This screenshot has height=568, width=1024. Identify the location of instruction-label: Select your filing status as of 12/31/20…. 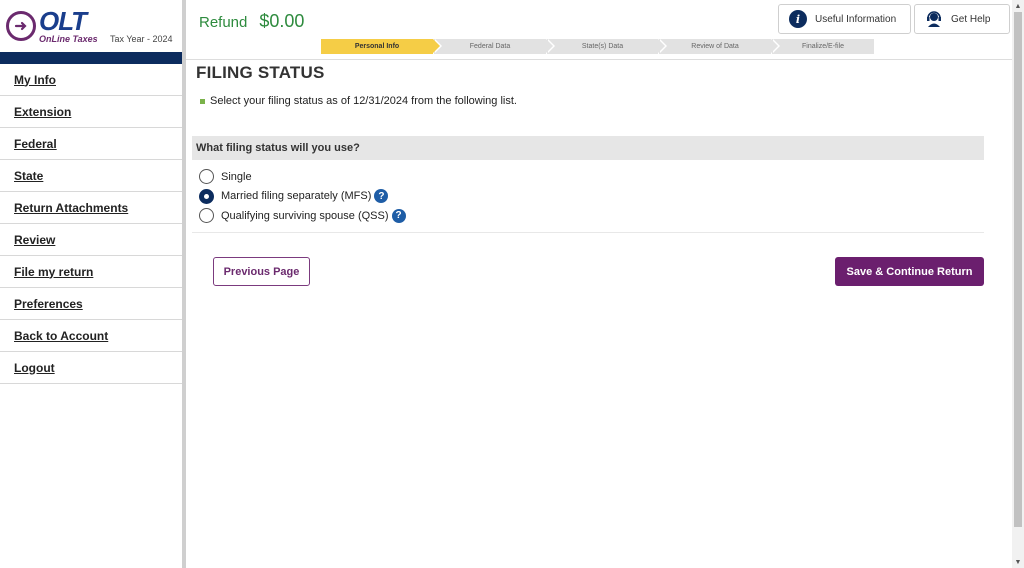
(363, 101).